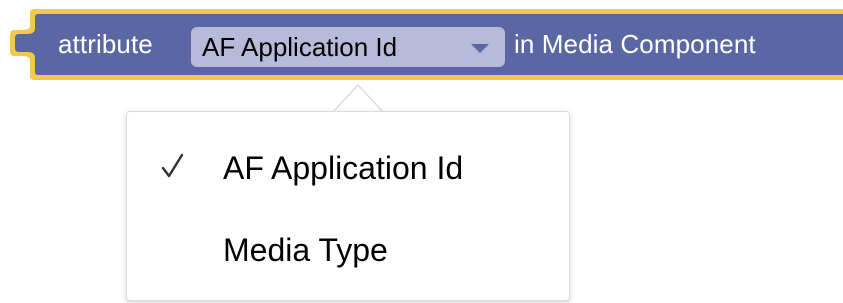 The height and width of the screenshot is (303, 843). What do you see at coordinates (635, 44) in the screenshot?
I see `block-label-in-media-component: in Media Component` at bounding box center [635, 44].